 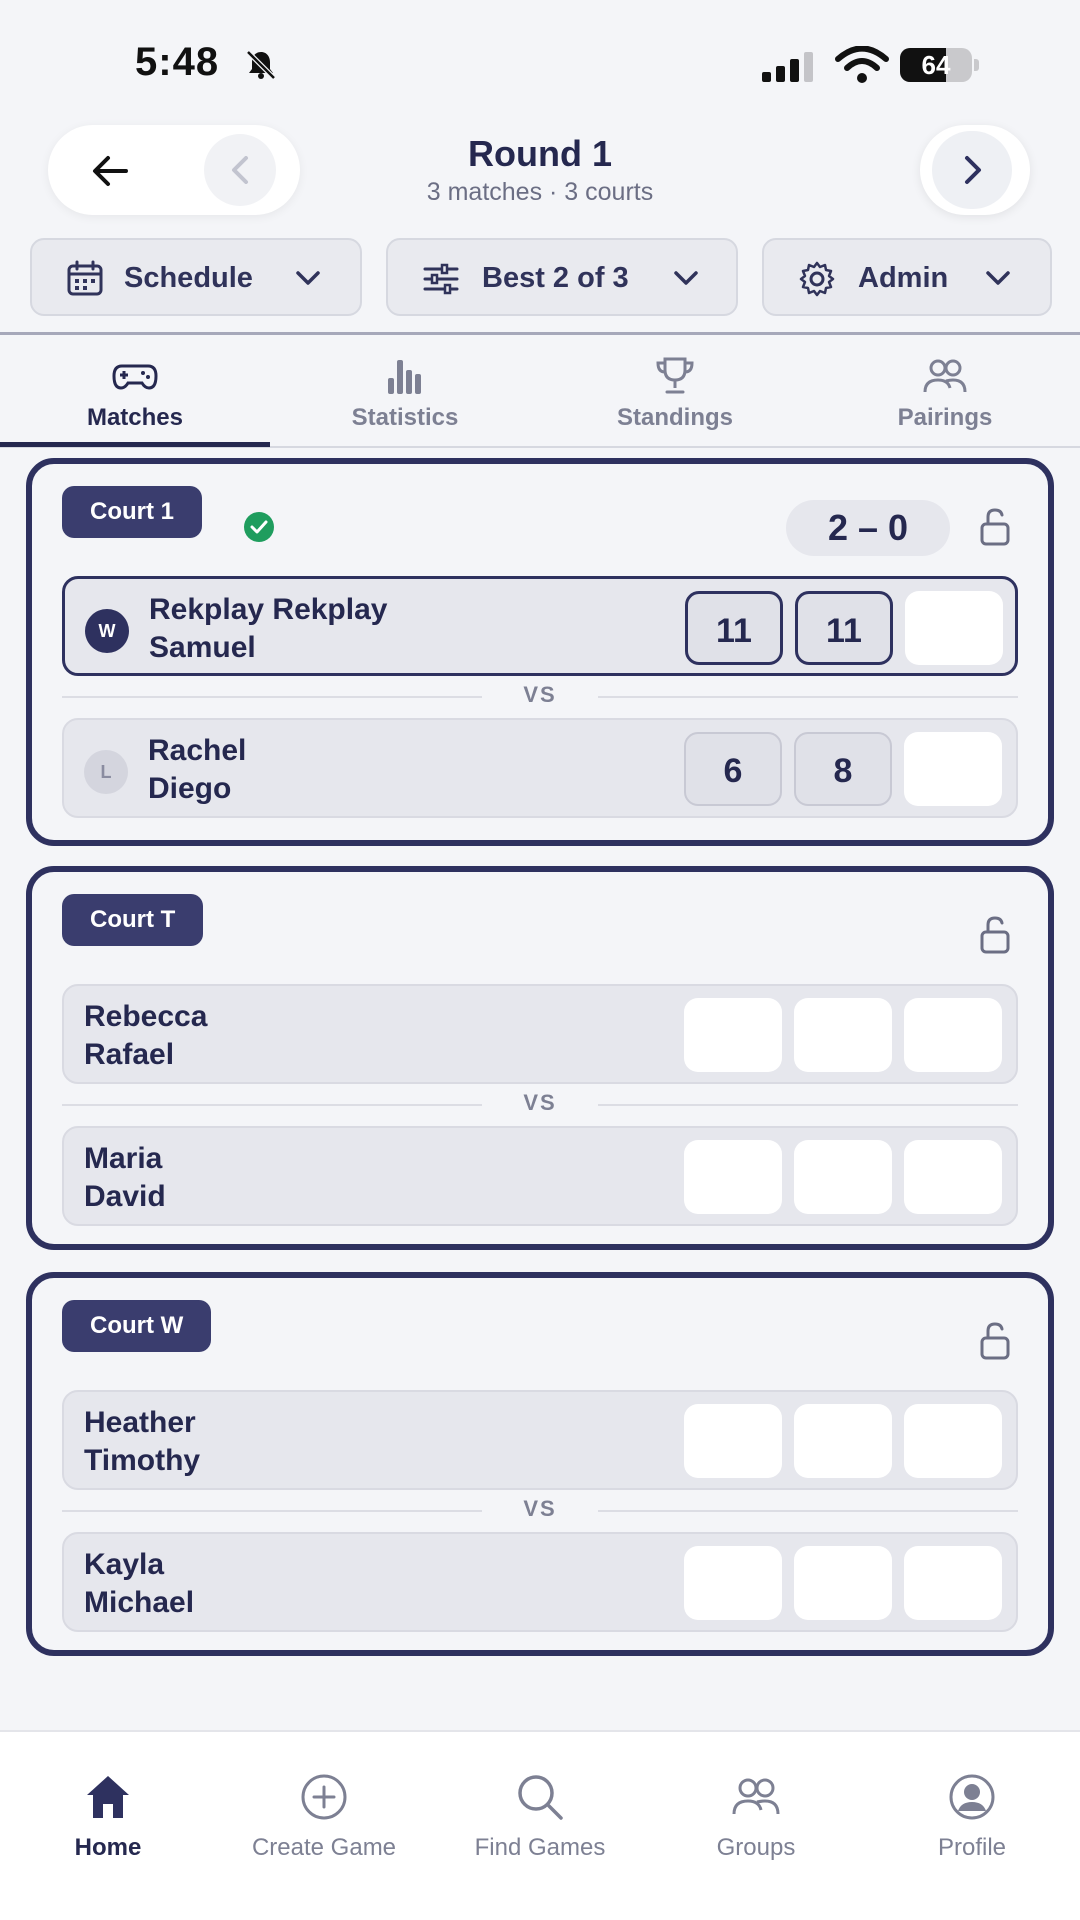 What do you see at coordinates (843, 769) in the screenshot?
I see `game-score-input: 8` at bounding box center [843, 769].